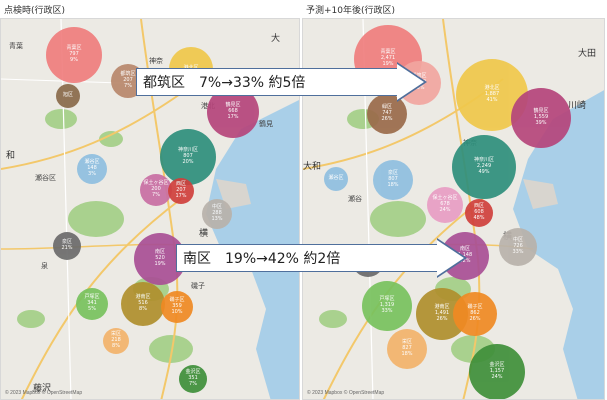  I want to click on bubble-naka-ku: 中区 288 13%, so click(217, 214).